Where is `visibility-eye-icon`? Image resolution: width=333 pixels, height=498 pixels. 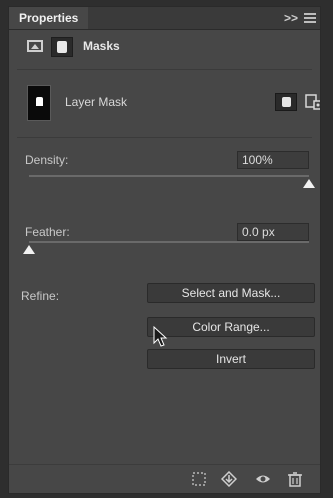
visibility-eye-icon is located at coordinates (263, 479).